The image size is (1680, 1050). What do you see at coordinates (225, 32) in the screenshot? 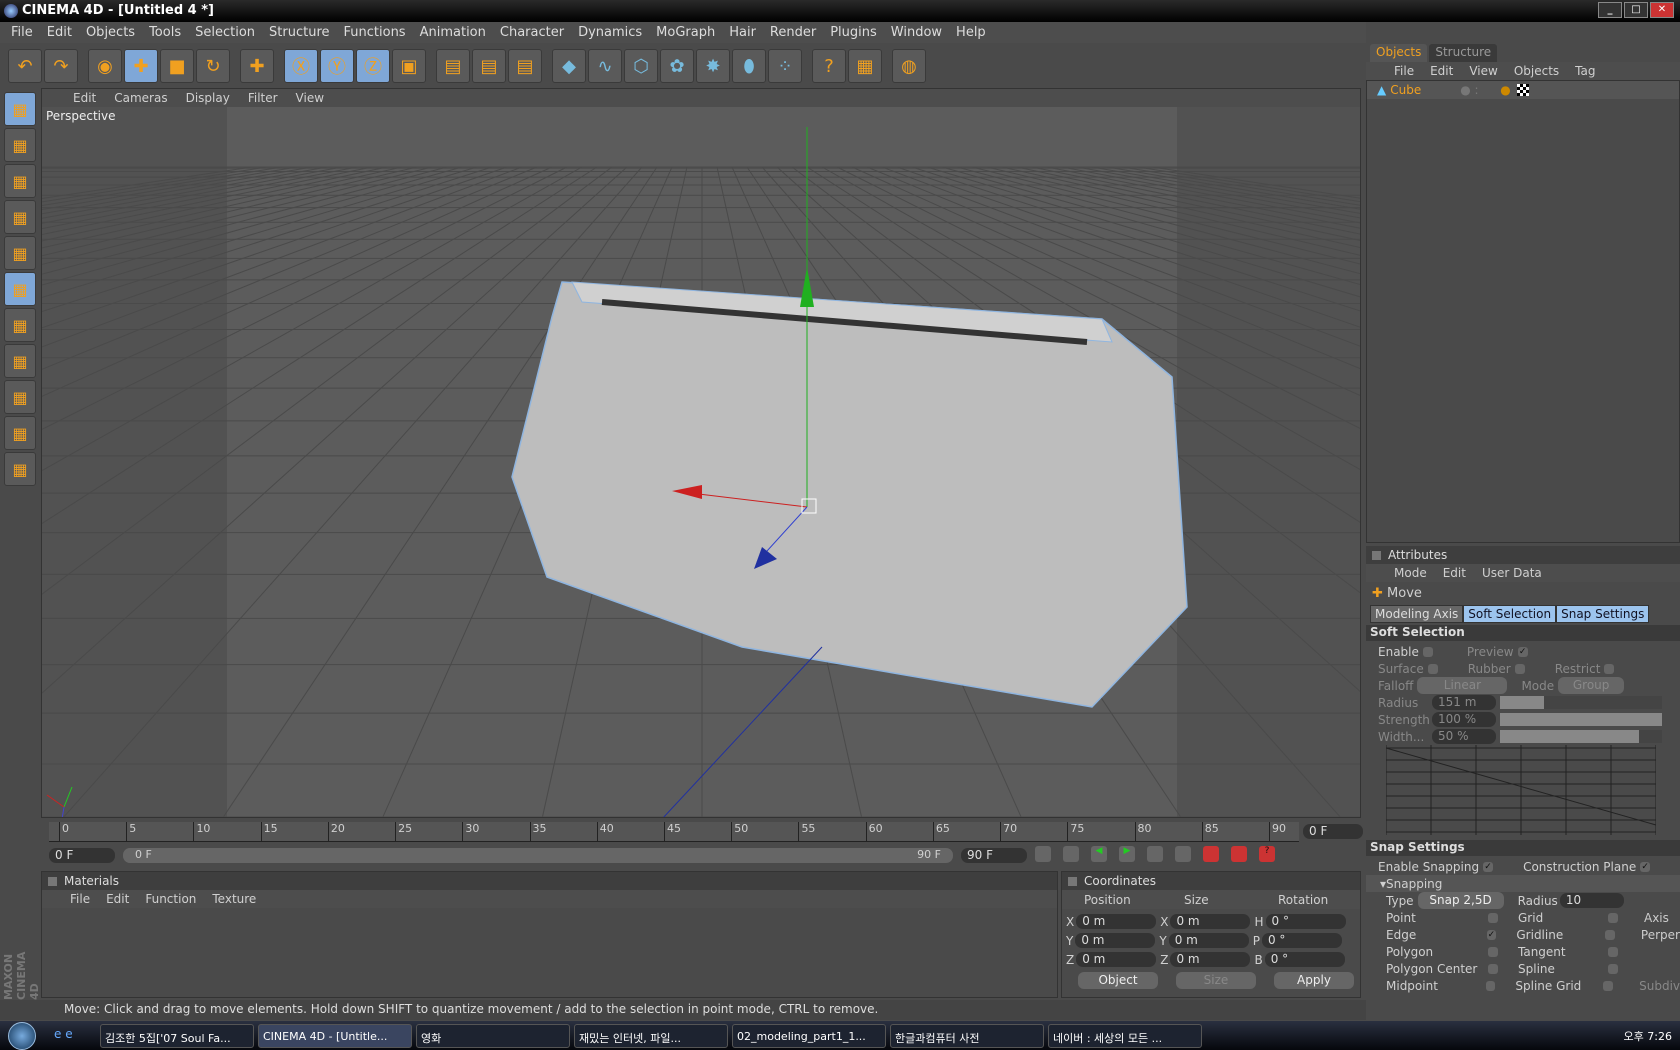
I see `menu-selection: Selection` at bounding box center [225, 32].